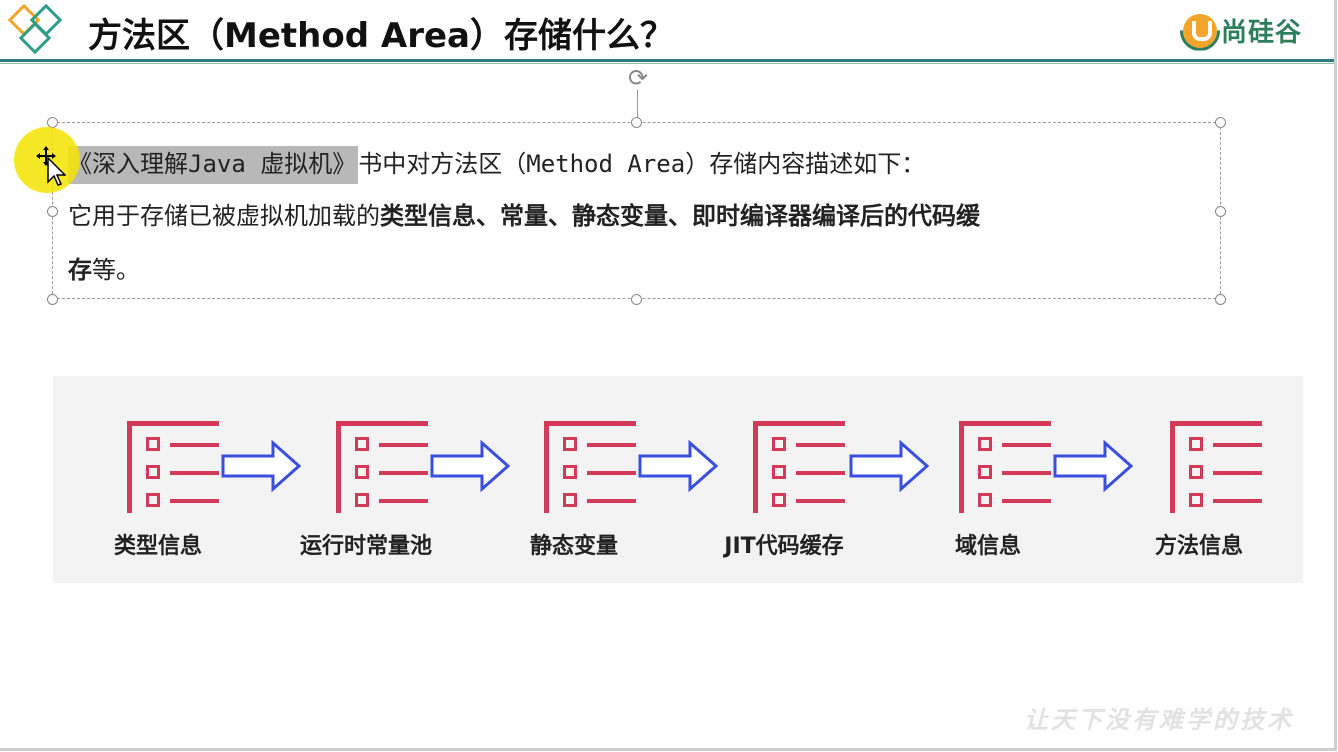 The image size is (1338, 752). Describe the element at coordinates (52, 211) in the screenshot. I see `resize-handle-left` at that location.